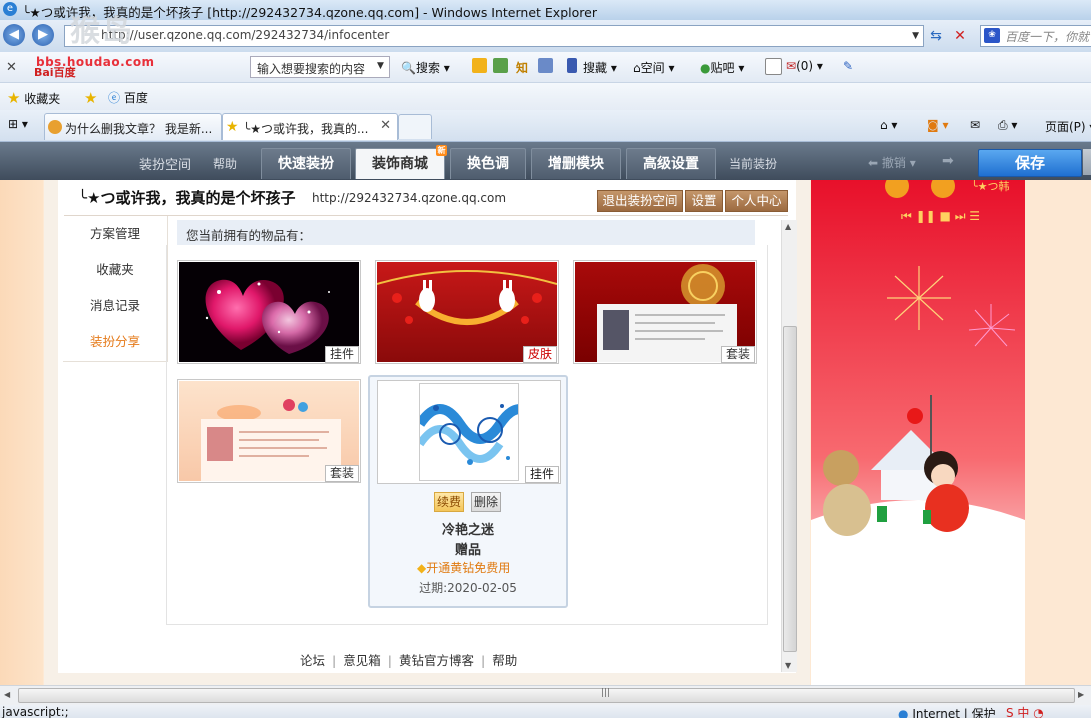 This screenshot has width=1091, height=718. What do you see at coordinates (33, 98) in the screenshot?
I see `favorites-button: ★ 收藏夹` at bounding box center [33, 98].